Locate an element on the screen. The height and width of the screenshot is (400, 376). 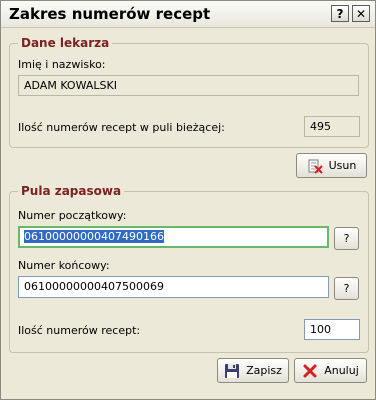
save-button-label: Zapisz is located at coordinates (264, 370).